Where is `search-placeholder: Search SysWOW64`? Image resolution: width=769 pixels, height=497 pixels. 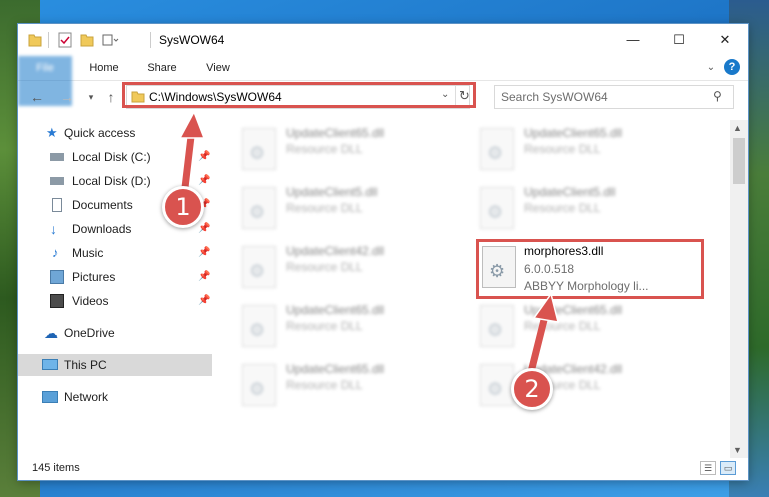 search-placeholder: Search SysWOW64 is located at coordinates (554, 97).